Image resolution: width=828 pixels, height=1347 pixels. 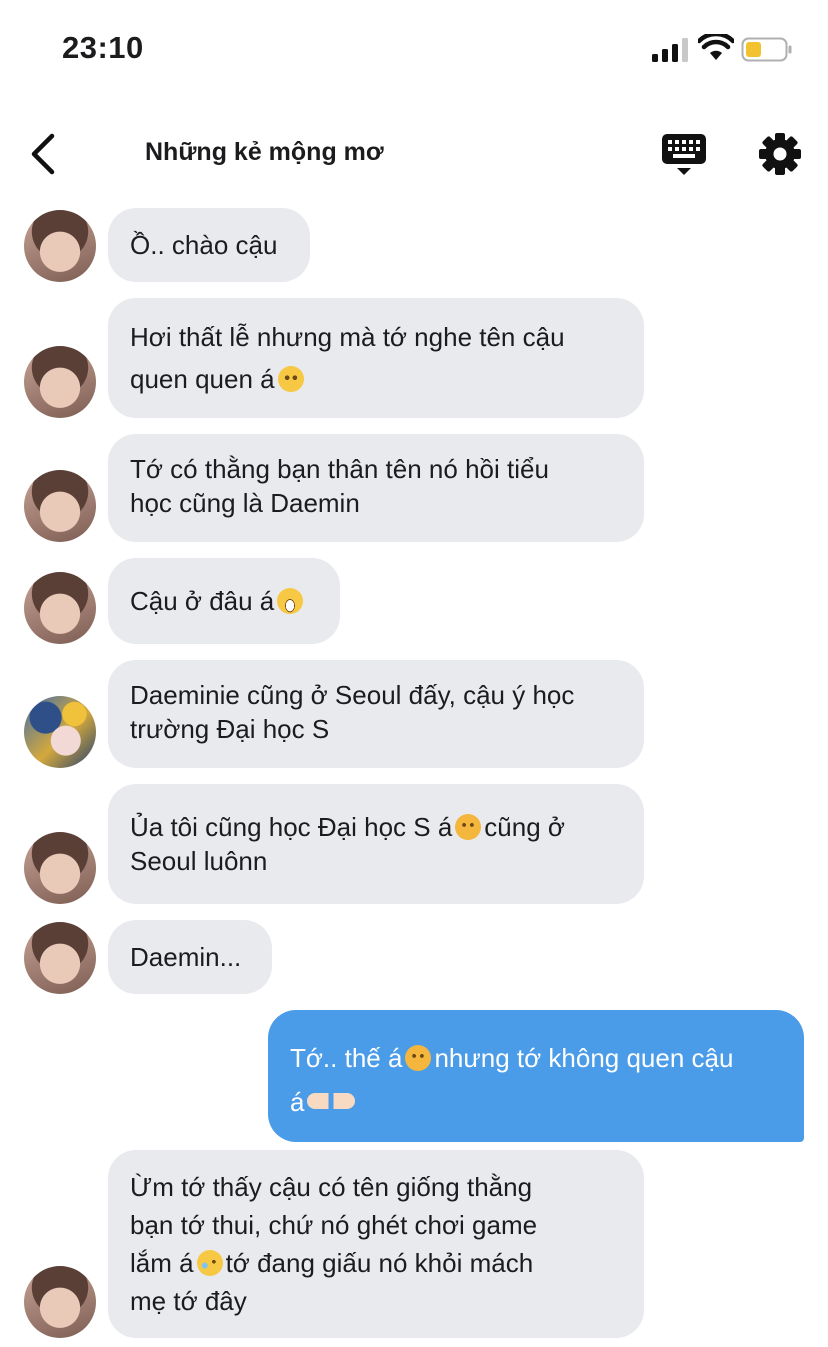 What do you see at coordinates (162, 1263) in the screenshot?
I see `message-text: lắm á` at bounding box center [162, 1263].